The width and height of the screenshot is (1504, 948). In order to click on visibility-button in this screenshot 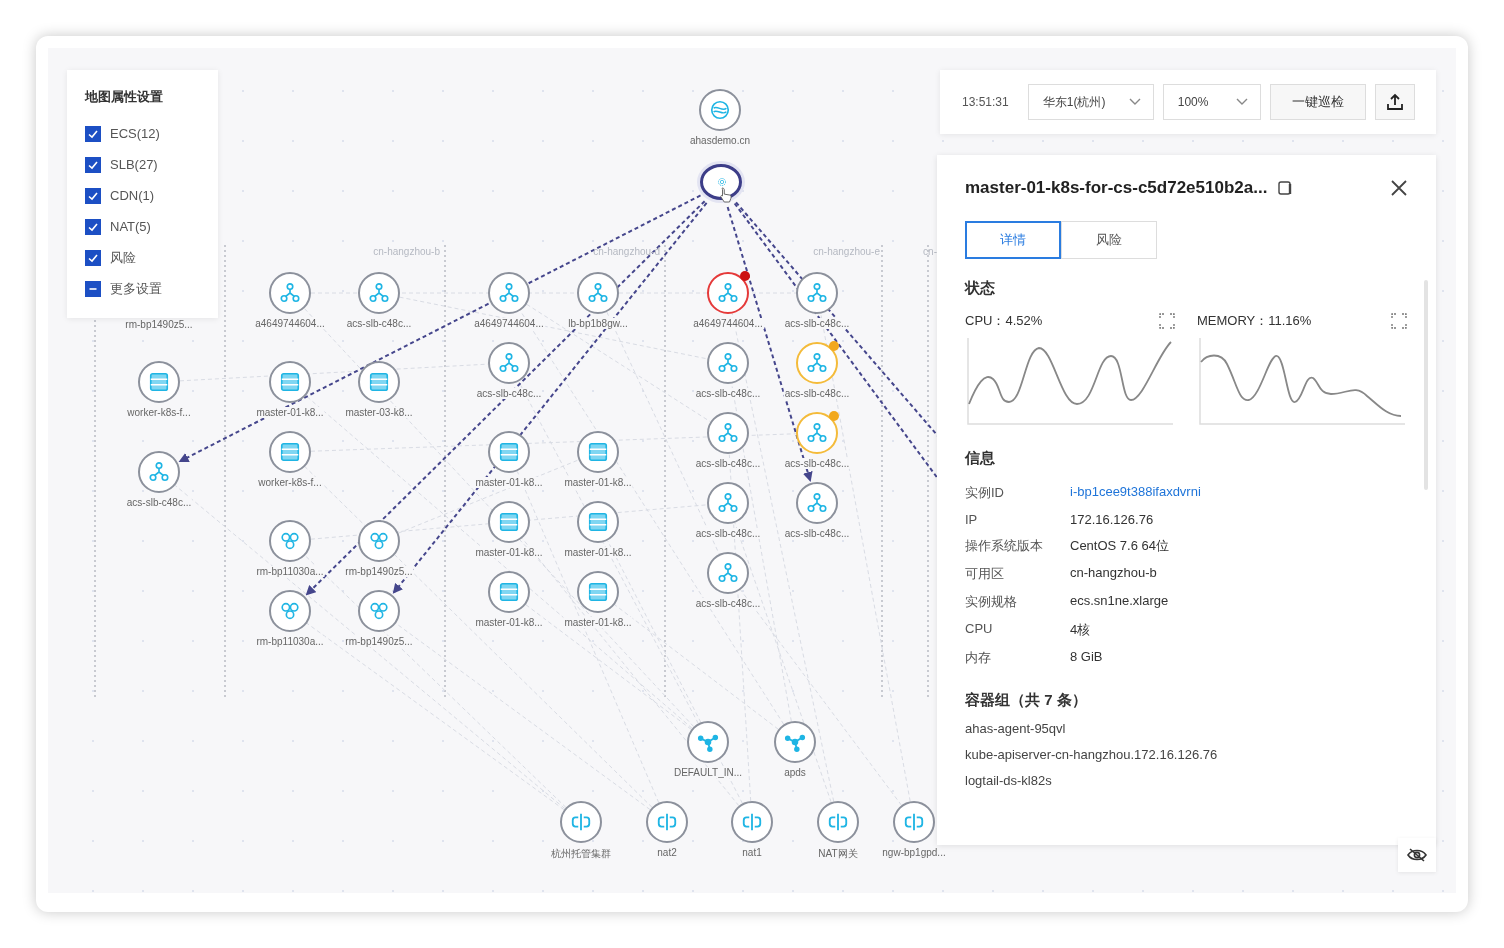, I will do `click(1417, 855)`.